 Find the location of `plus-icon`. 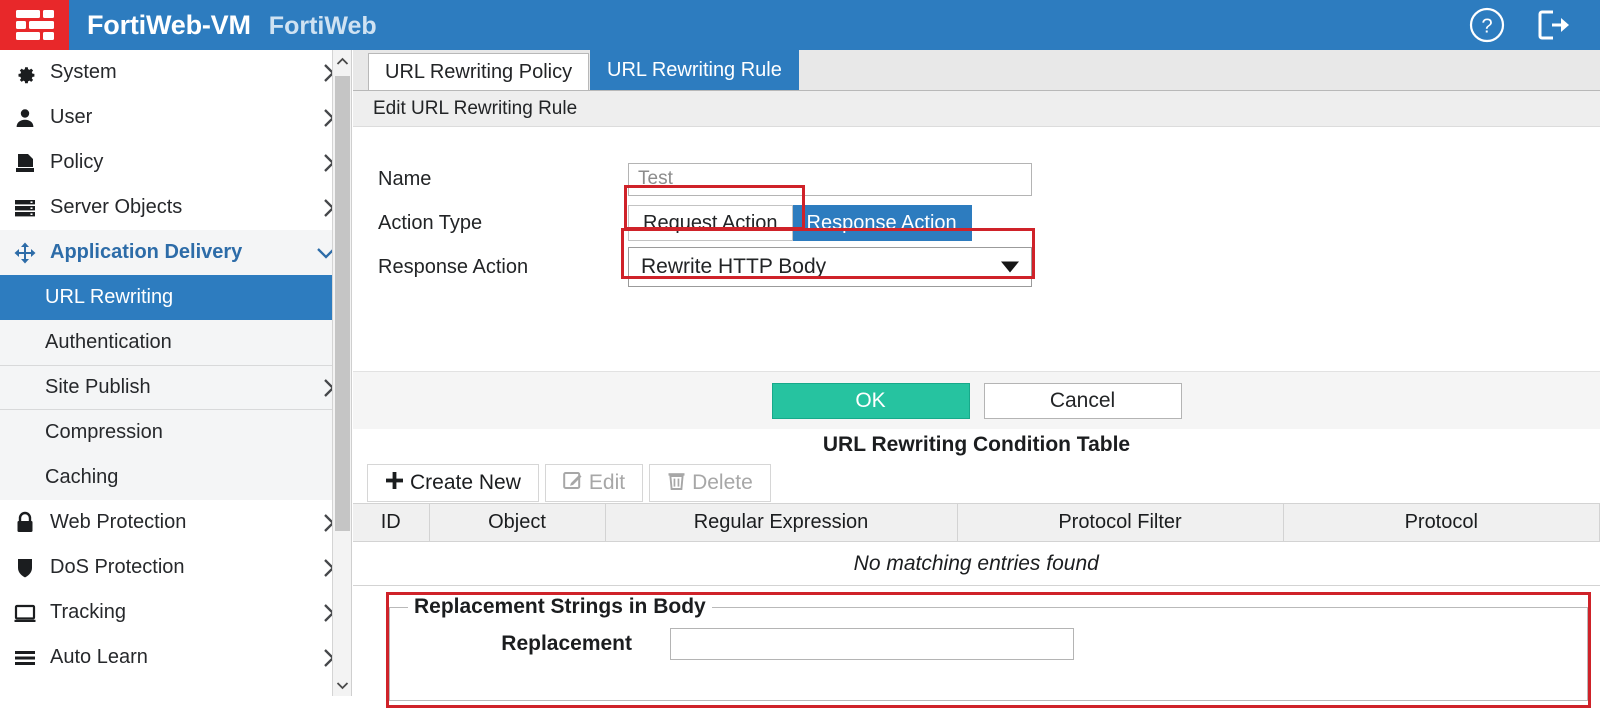

plus-icon is located at coordinates (394, 483).